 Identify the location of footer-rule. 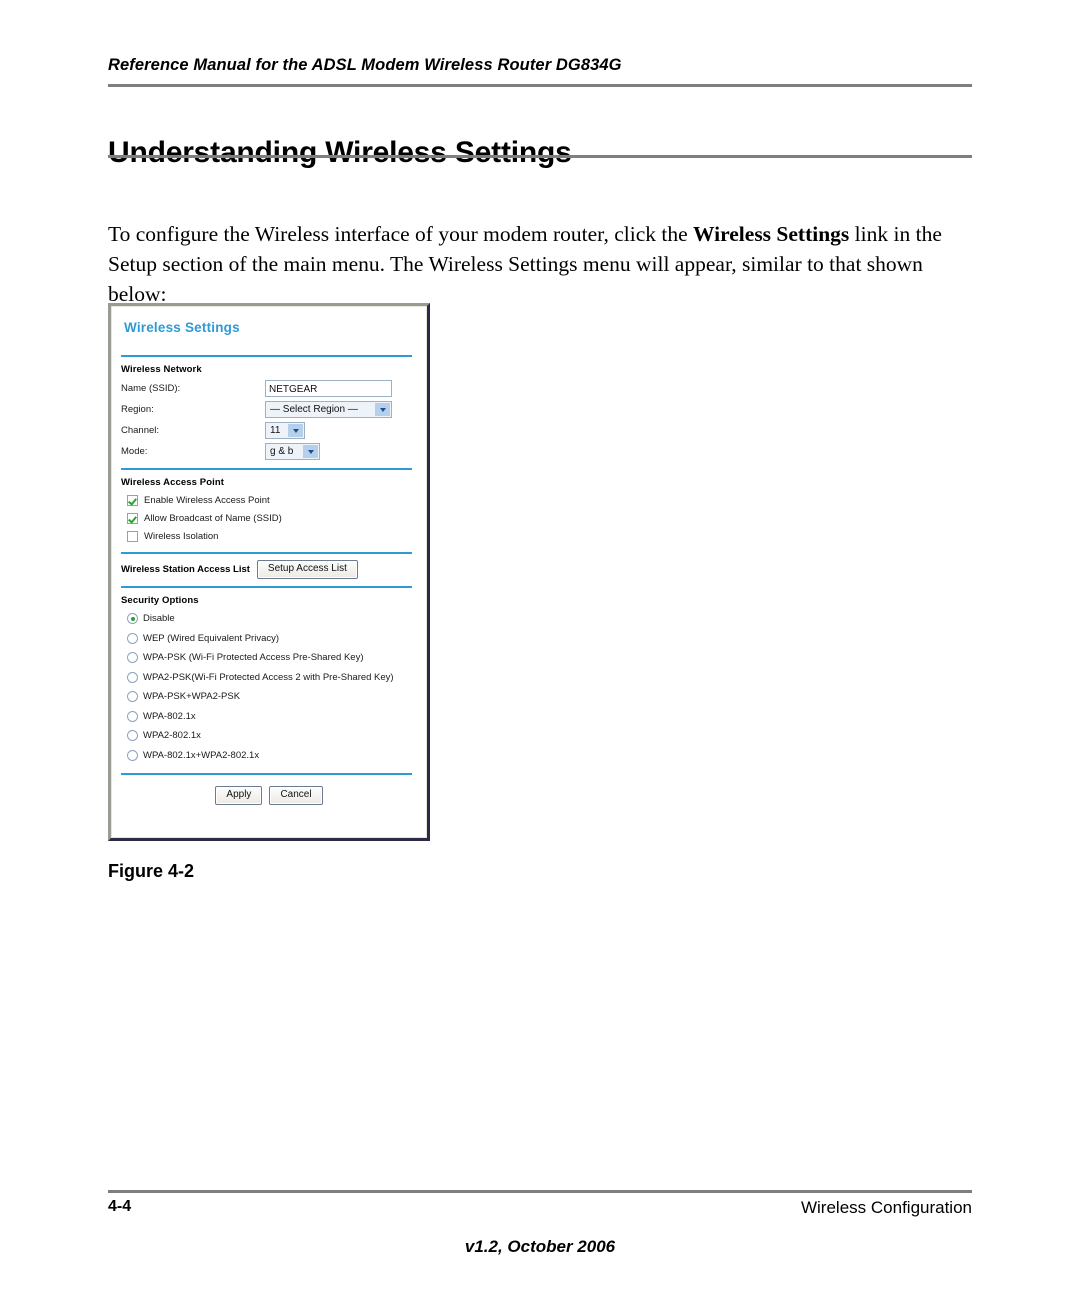
(540, 1191).